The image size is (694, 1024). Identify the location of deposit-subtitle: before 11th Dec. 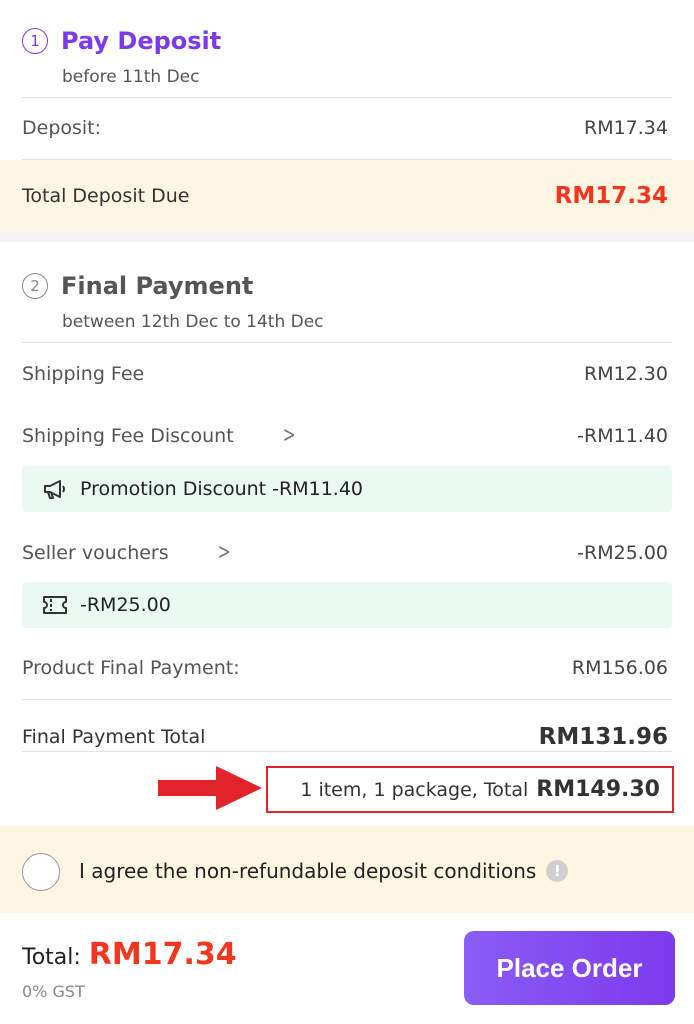
(131, 77).